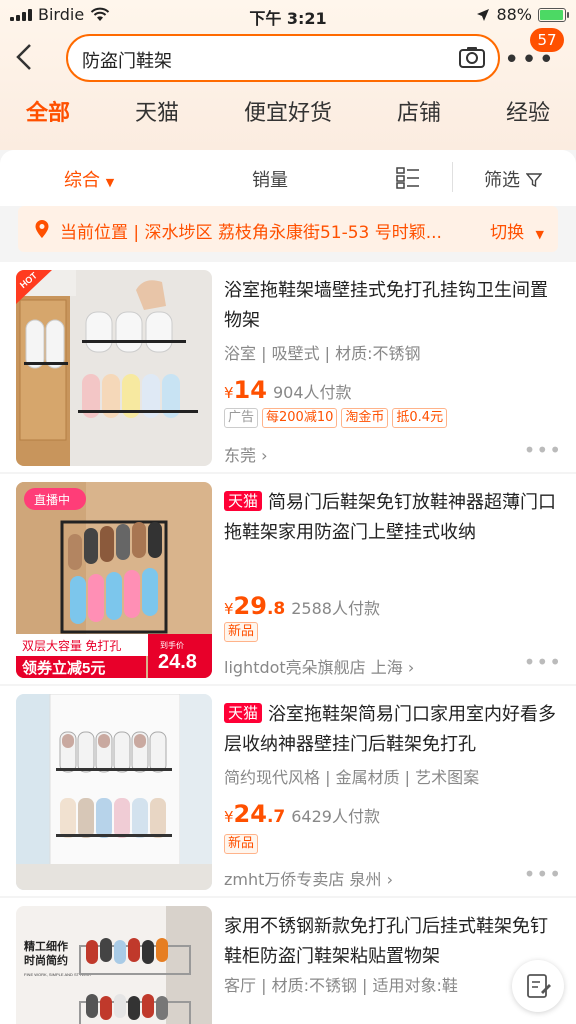  Describe the element at coordinates (288, 15) in the screenshot. I see `status-bar: Birdie 下午 3:21 88%` at that location.